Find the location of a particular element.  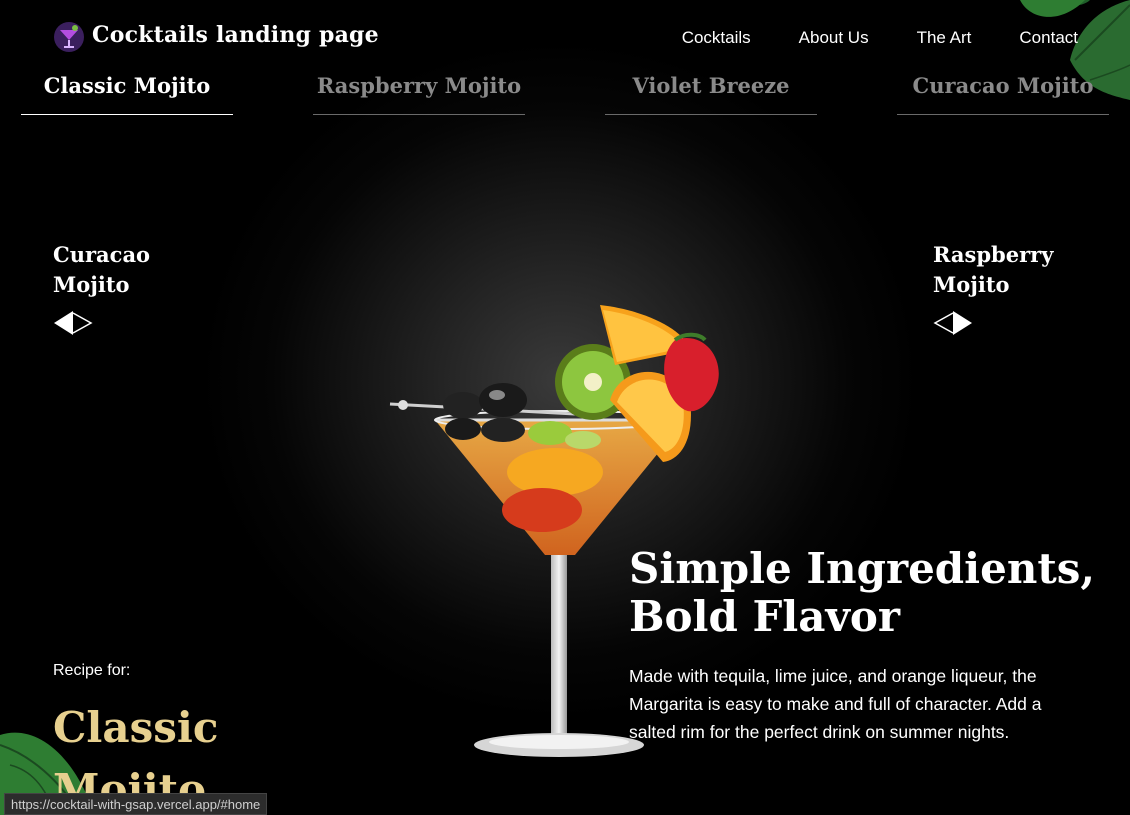

recipe-label: Recipe for: is located at coordinates (92, 670).